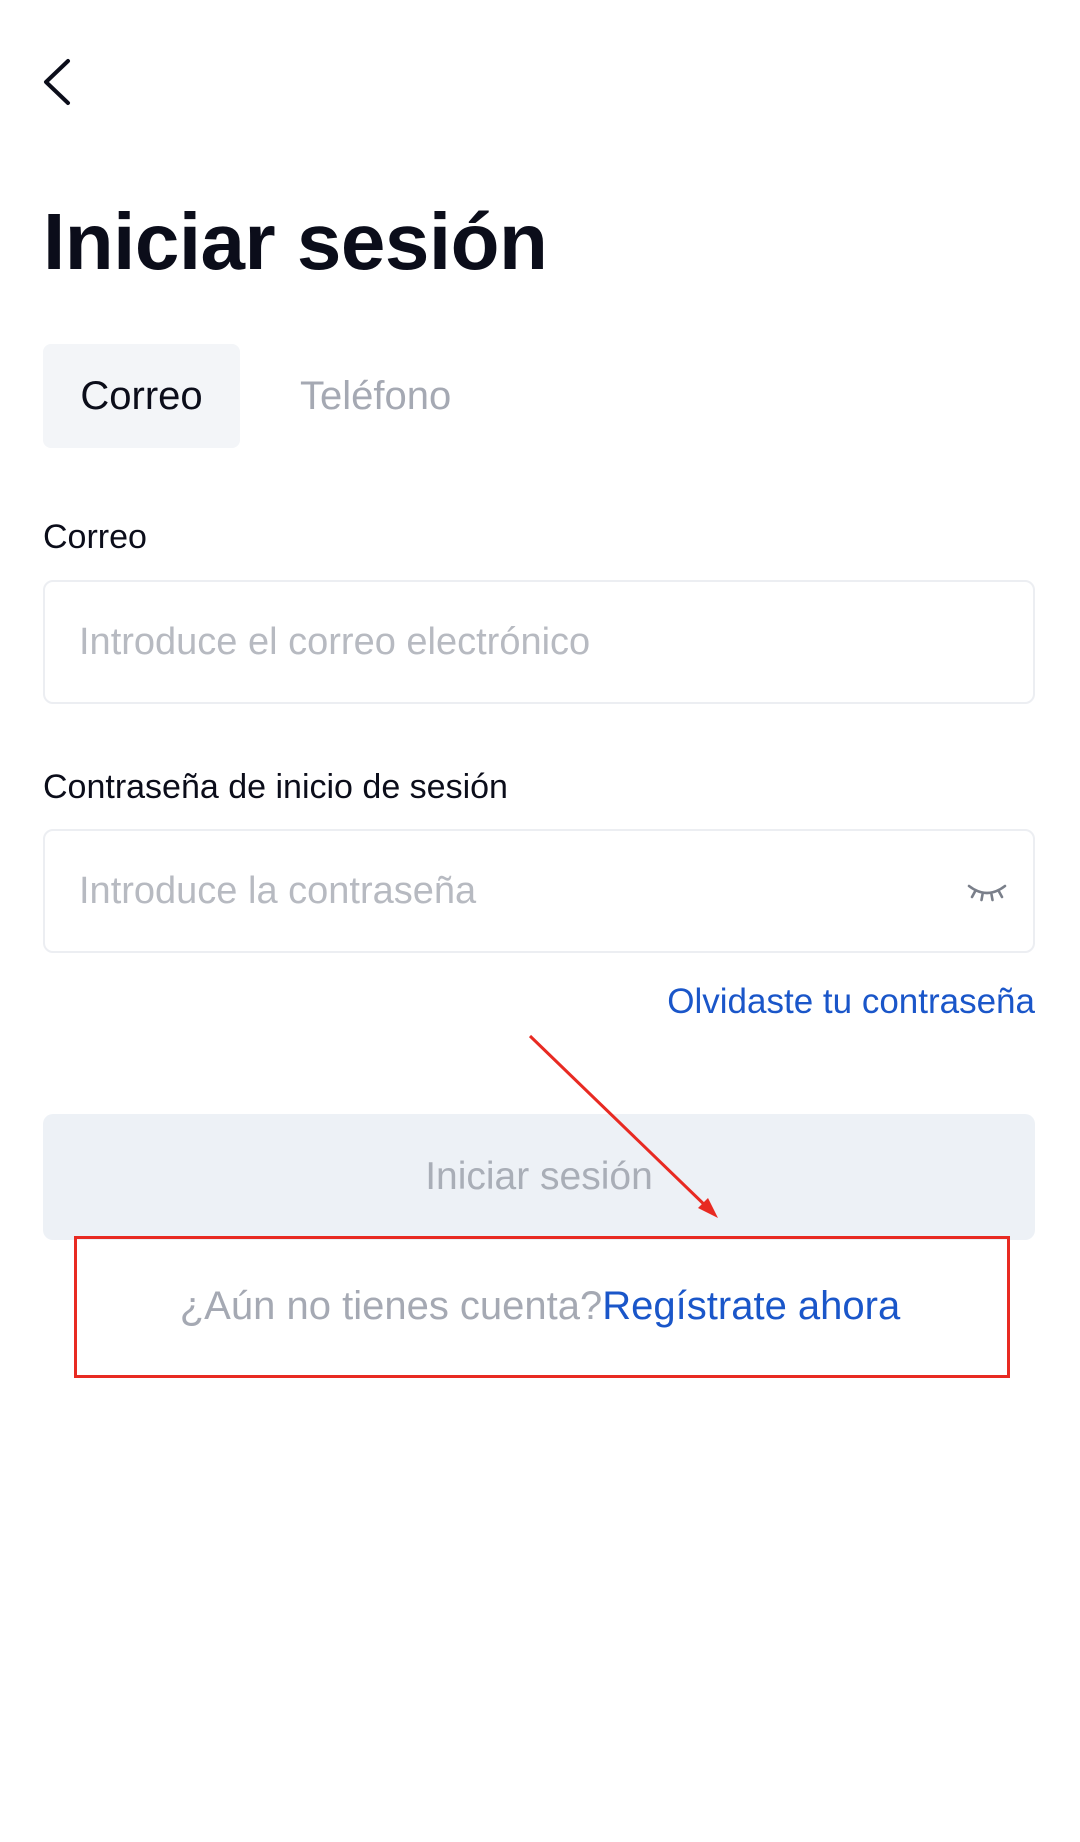  Describe the element at coordinates (295, 241) in the screenshot. I see `page-title: Iniciar sesión` at that location.